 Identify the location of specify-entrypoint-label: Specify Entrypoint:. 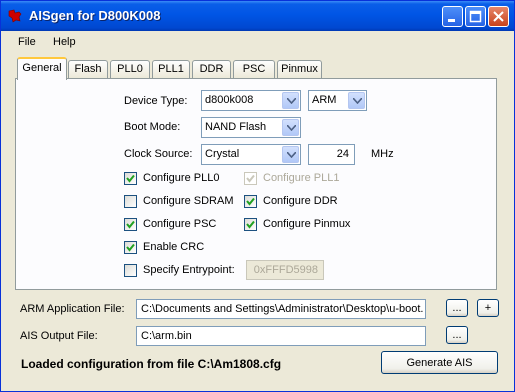
(189, 270).